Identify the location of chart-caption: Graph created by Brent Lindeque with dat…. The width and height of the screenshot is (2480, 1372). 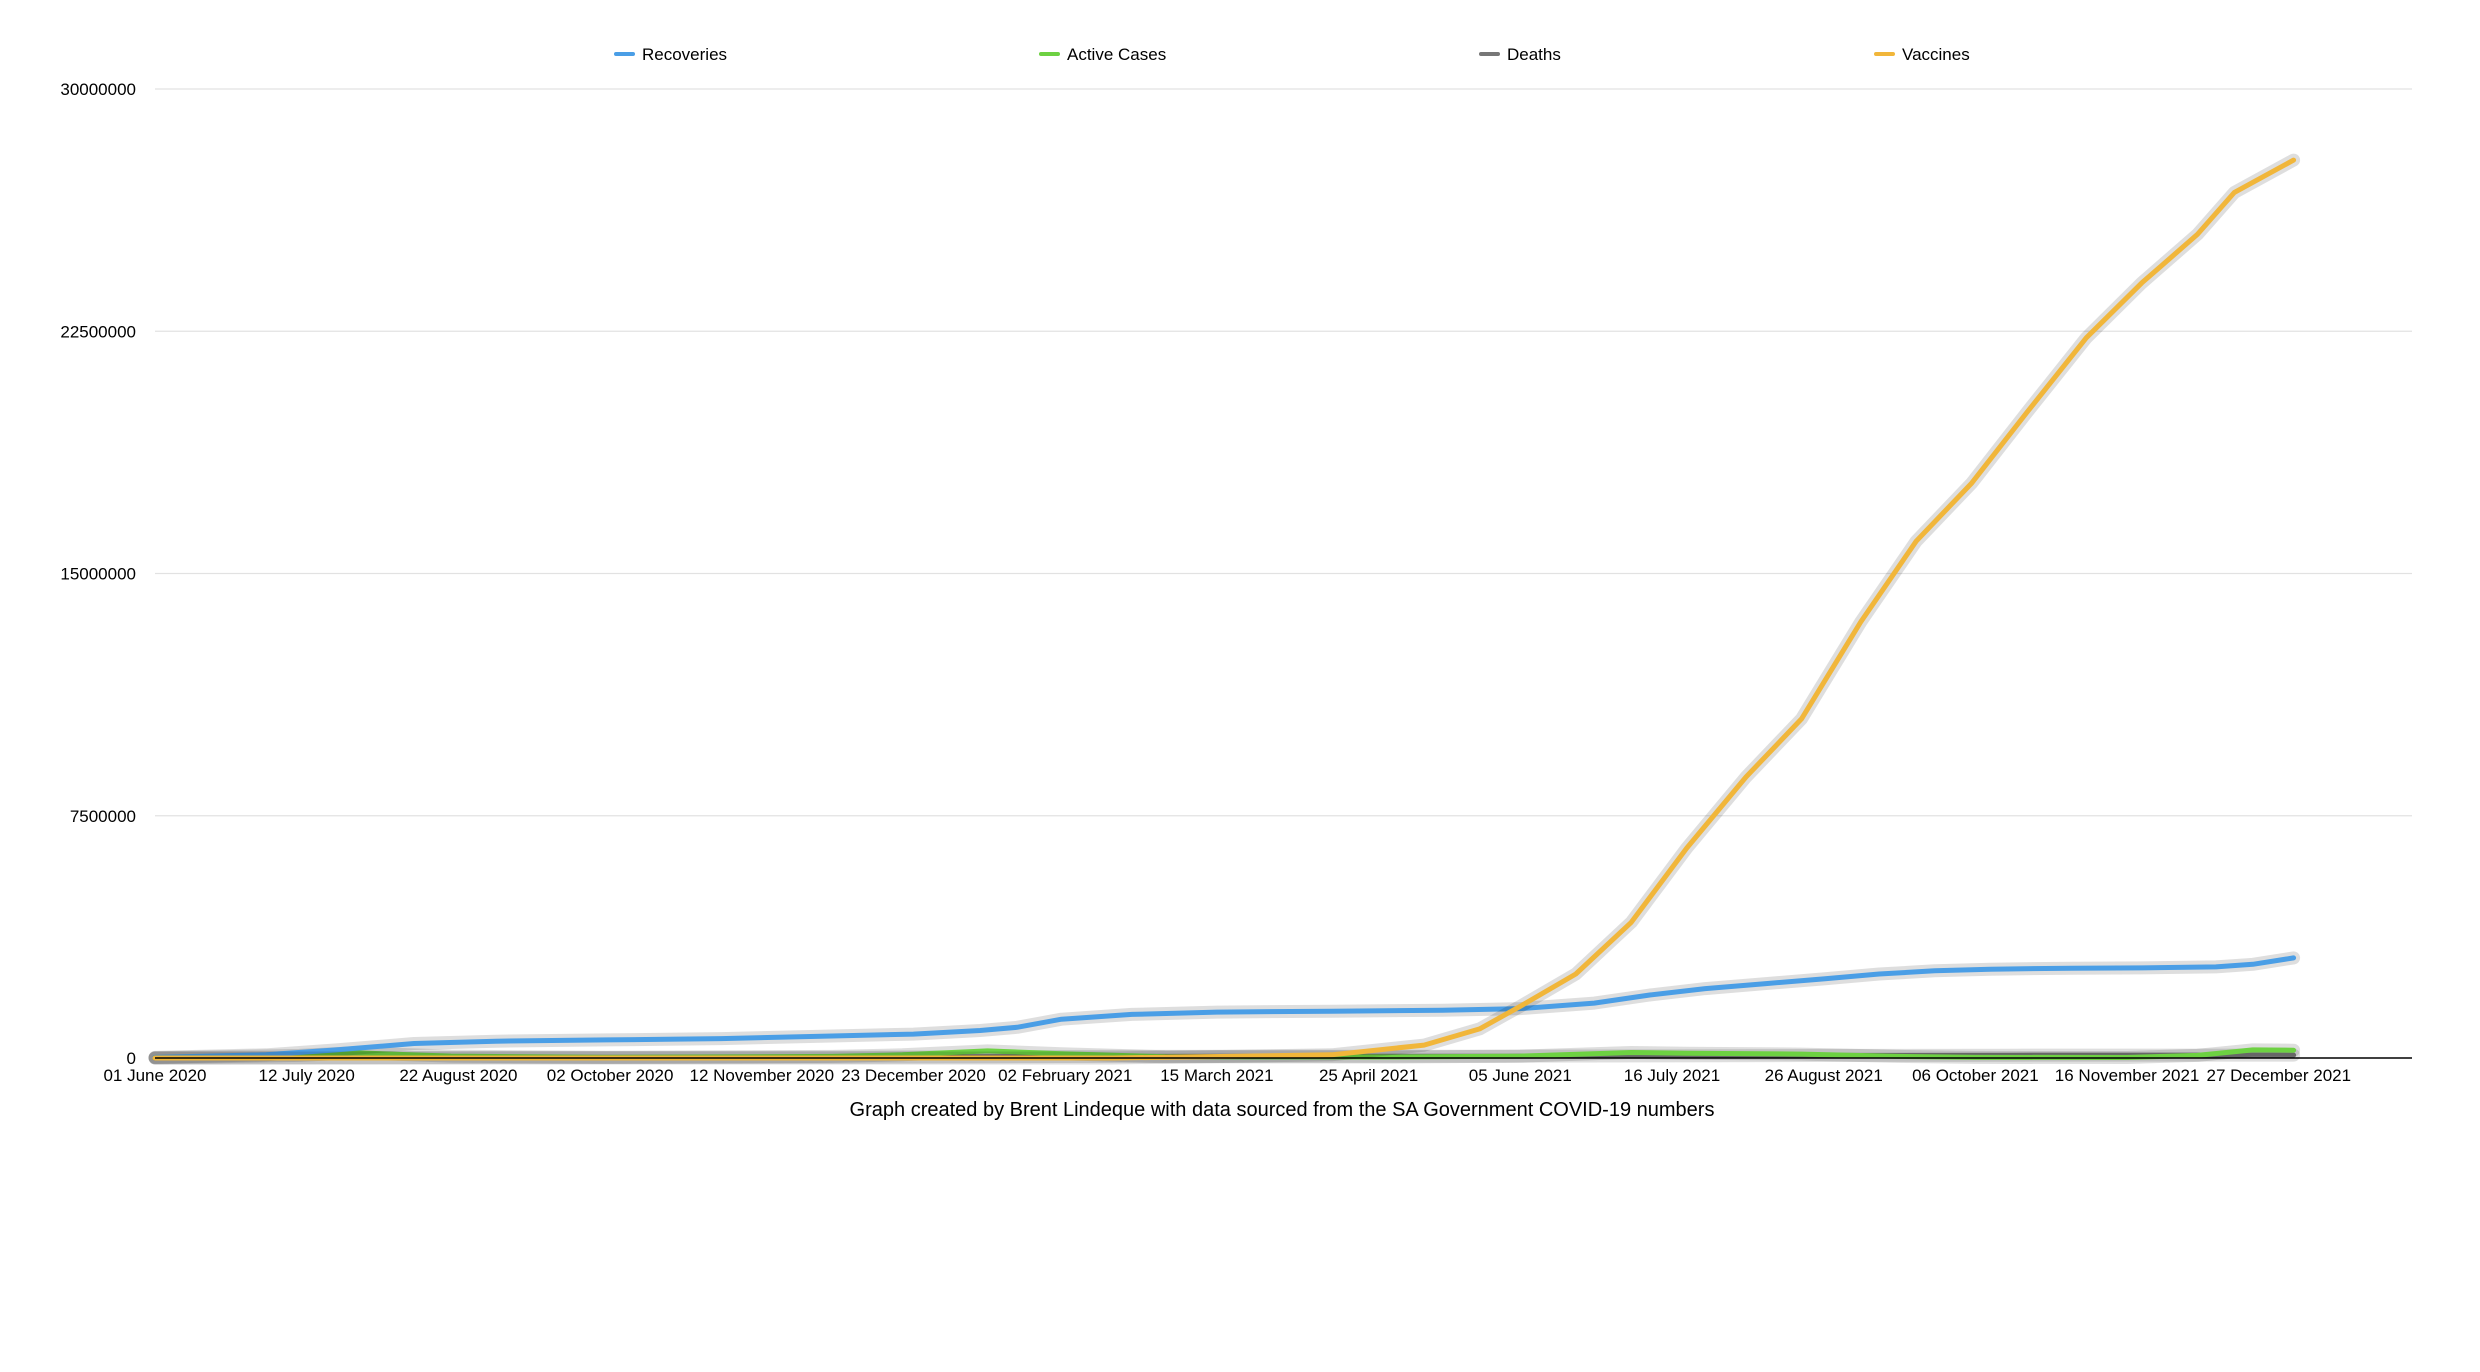
(1282, 1110).